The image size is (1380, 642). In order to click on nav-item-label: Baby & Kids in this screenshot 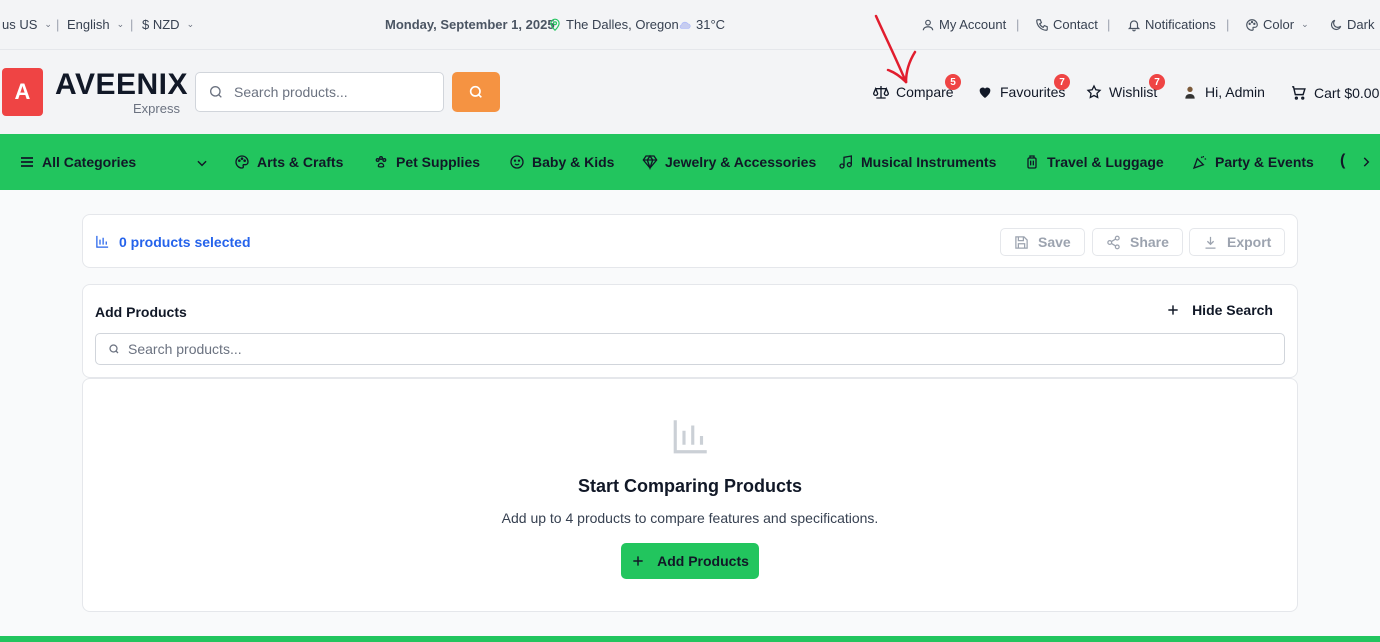, I will do `click(573, 162)`.